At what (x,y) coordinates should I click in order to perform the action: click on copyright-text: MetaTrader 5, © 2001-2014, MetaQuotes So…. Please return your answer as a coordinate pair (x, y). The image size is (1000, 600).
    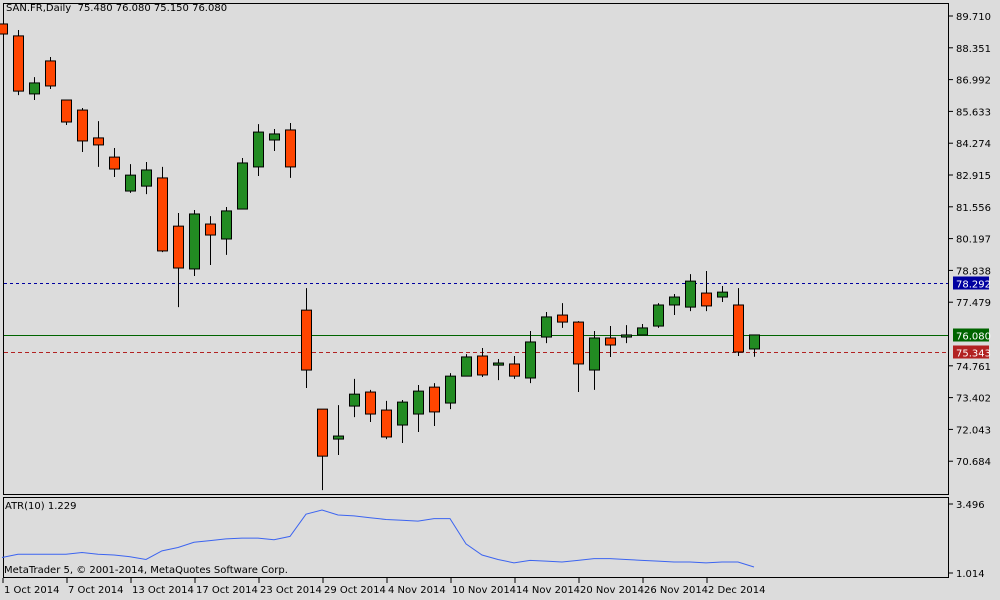
    Looking at the image, I should click on (146, 570).